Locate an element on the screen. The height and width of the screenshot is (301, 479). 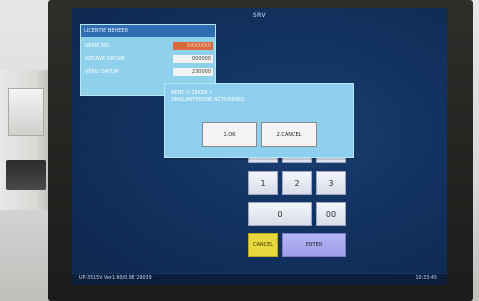
licence-value: XXXXXXX is located at coordinates (193, 46).